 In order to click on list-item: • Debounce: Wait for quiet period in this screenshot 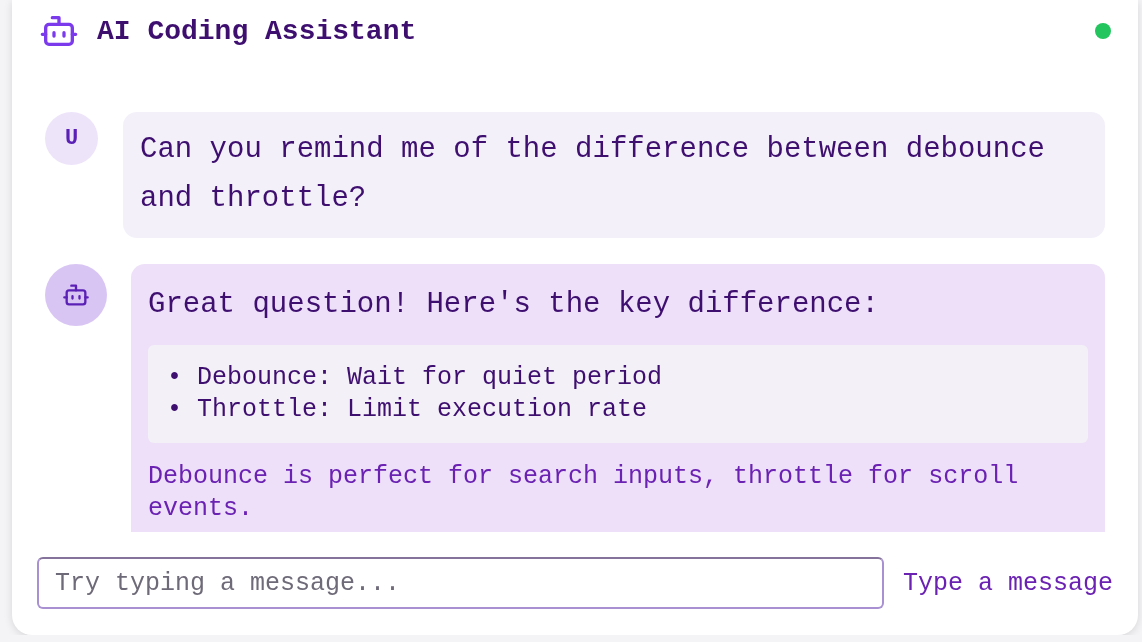, I will do `click(415, 378)`.